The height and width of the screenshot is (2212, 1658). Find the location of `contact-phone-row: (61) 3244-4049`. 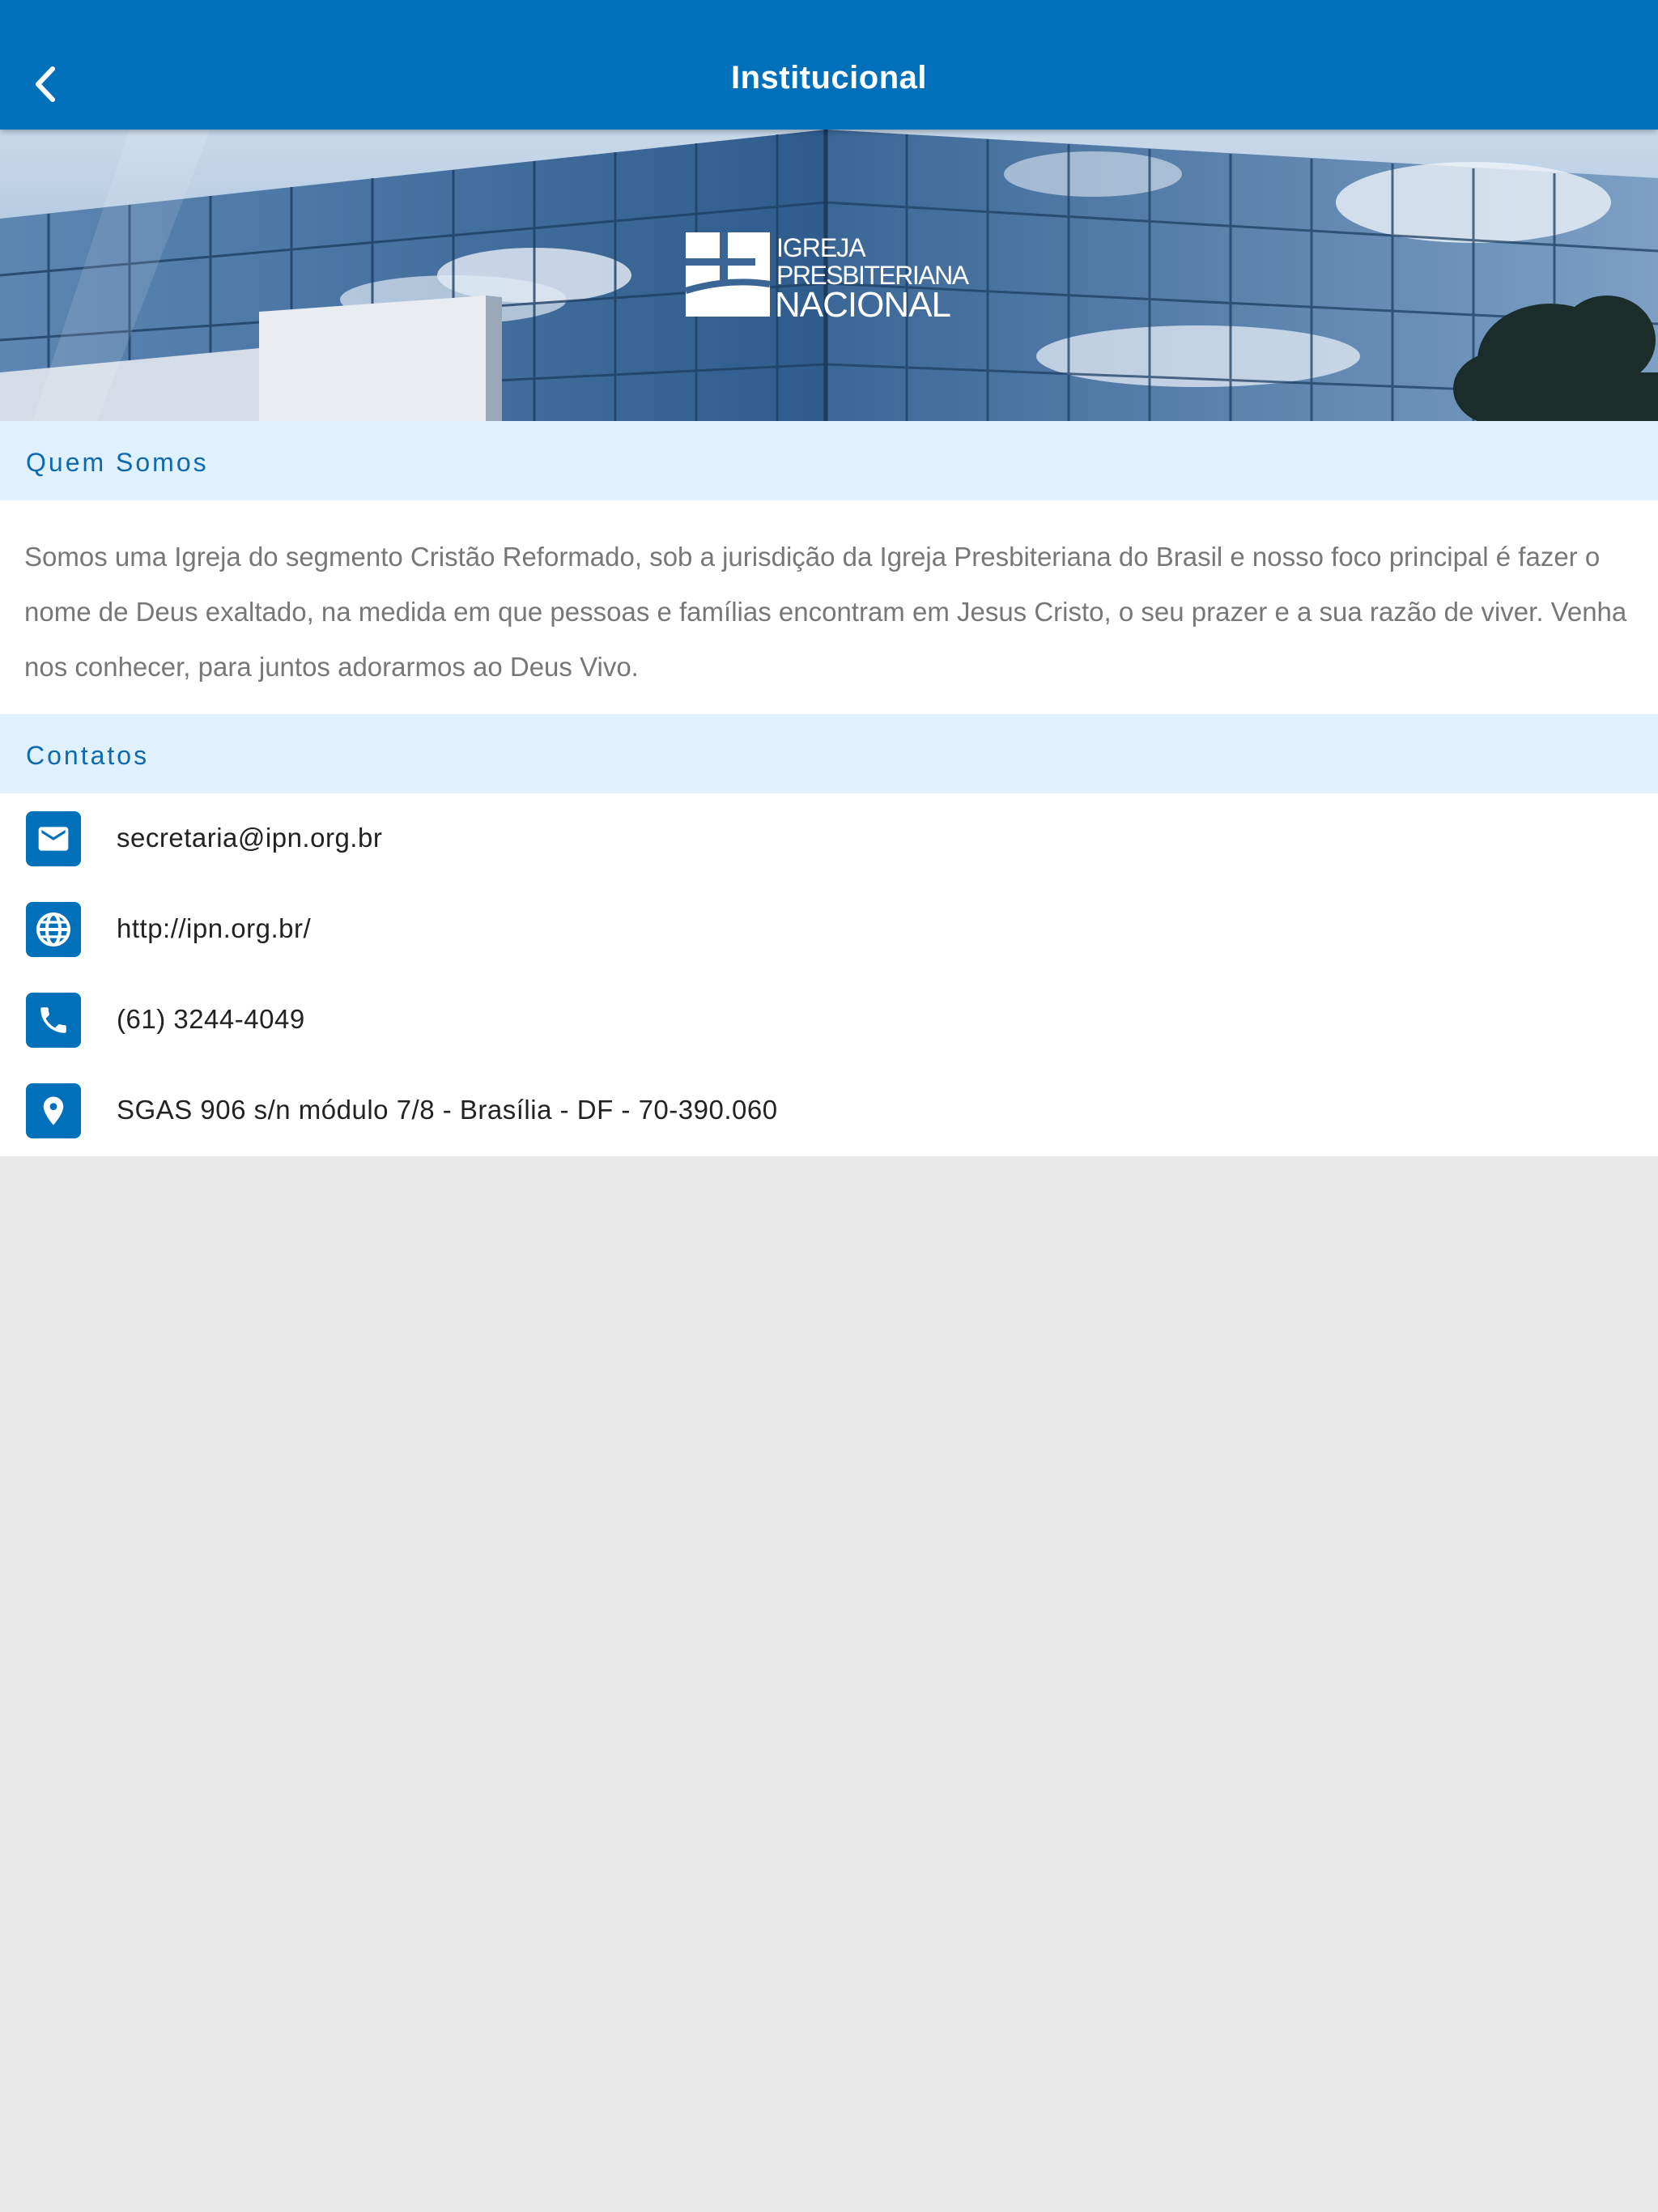

contact-phone-row: (61) 3244-4049 is located at coordinates (829, 1020).